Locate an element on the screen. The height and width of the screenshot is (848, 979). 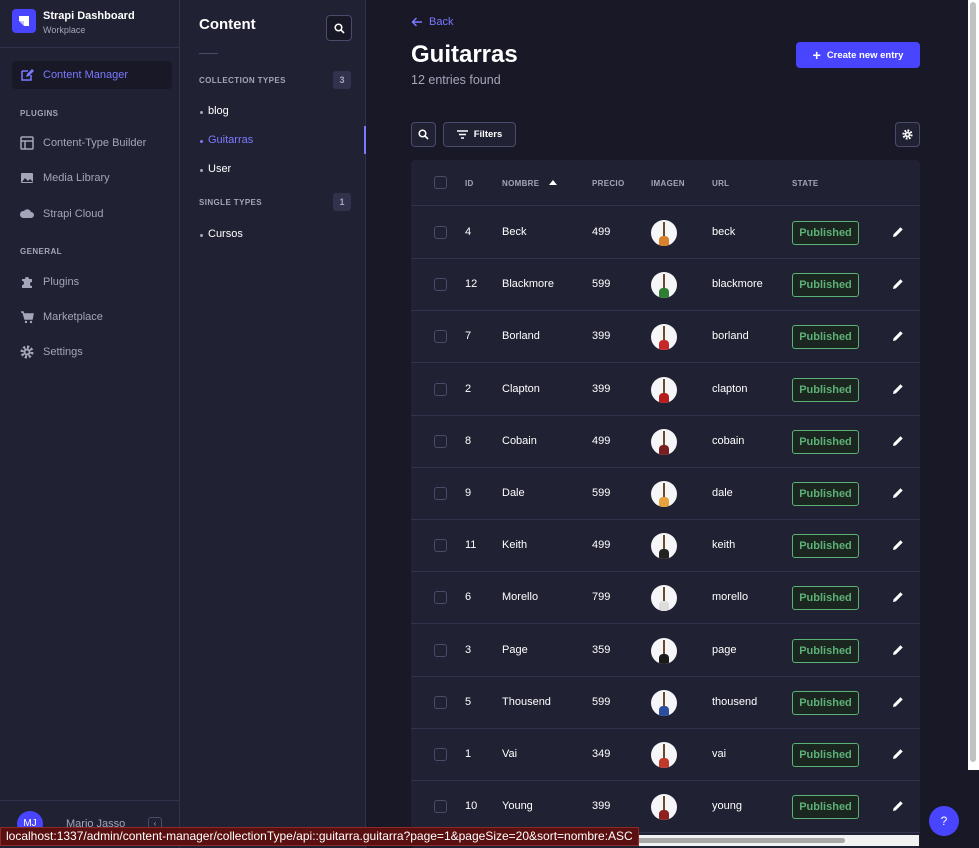
cell-url: keith is located at coordinates (724, 545).